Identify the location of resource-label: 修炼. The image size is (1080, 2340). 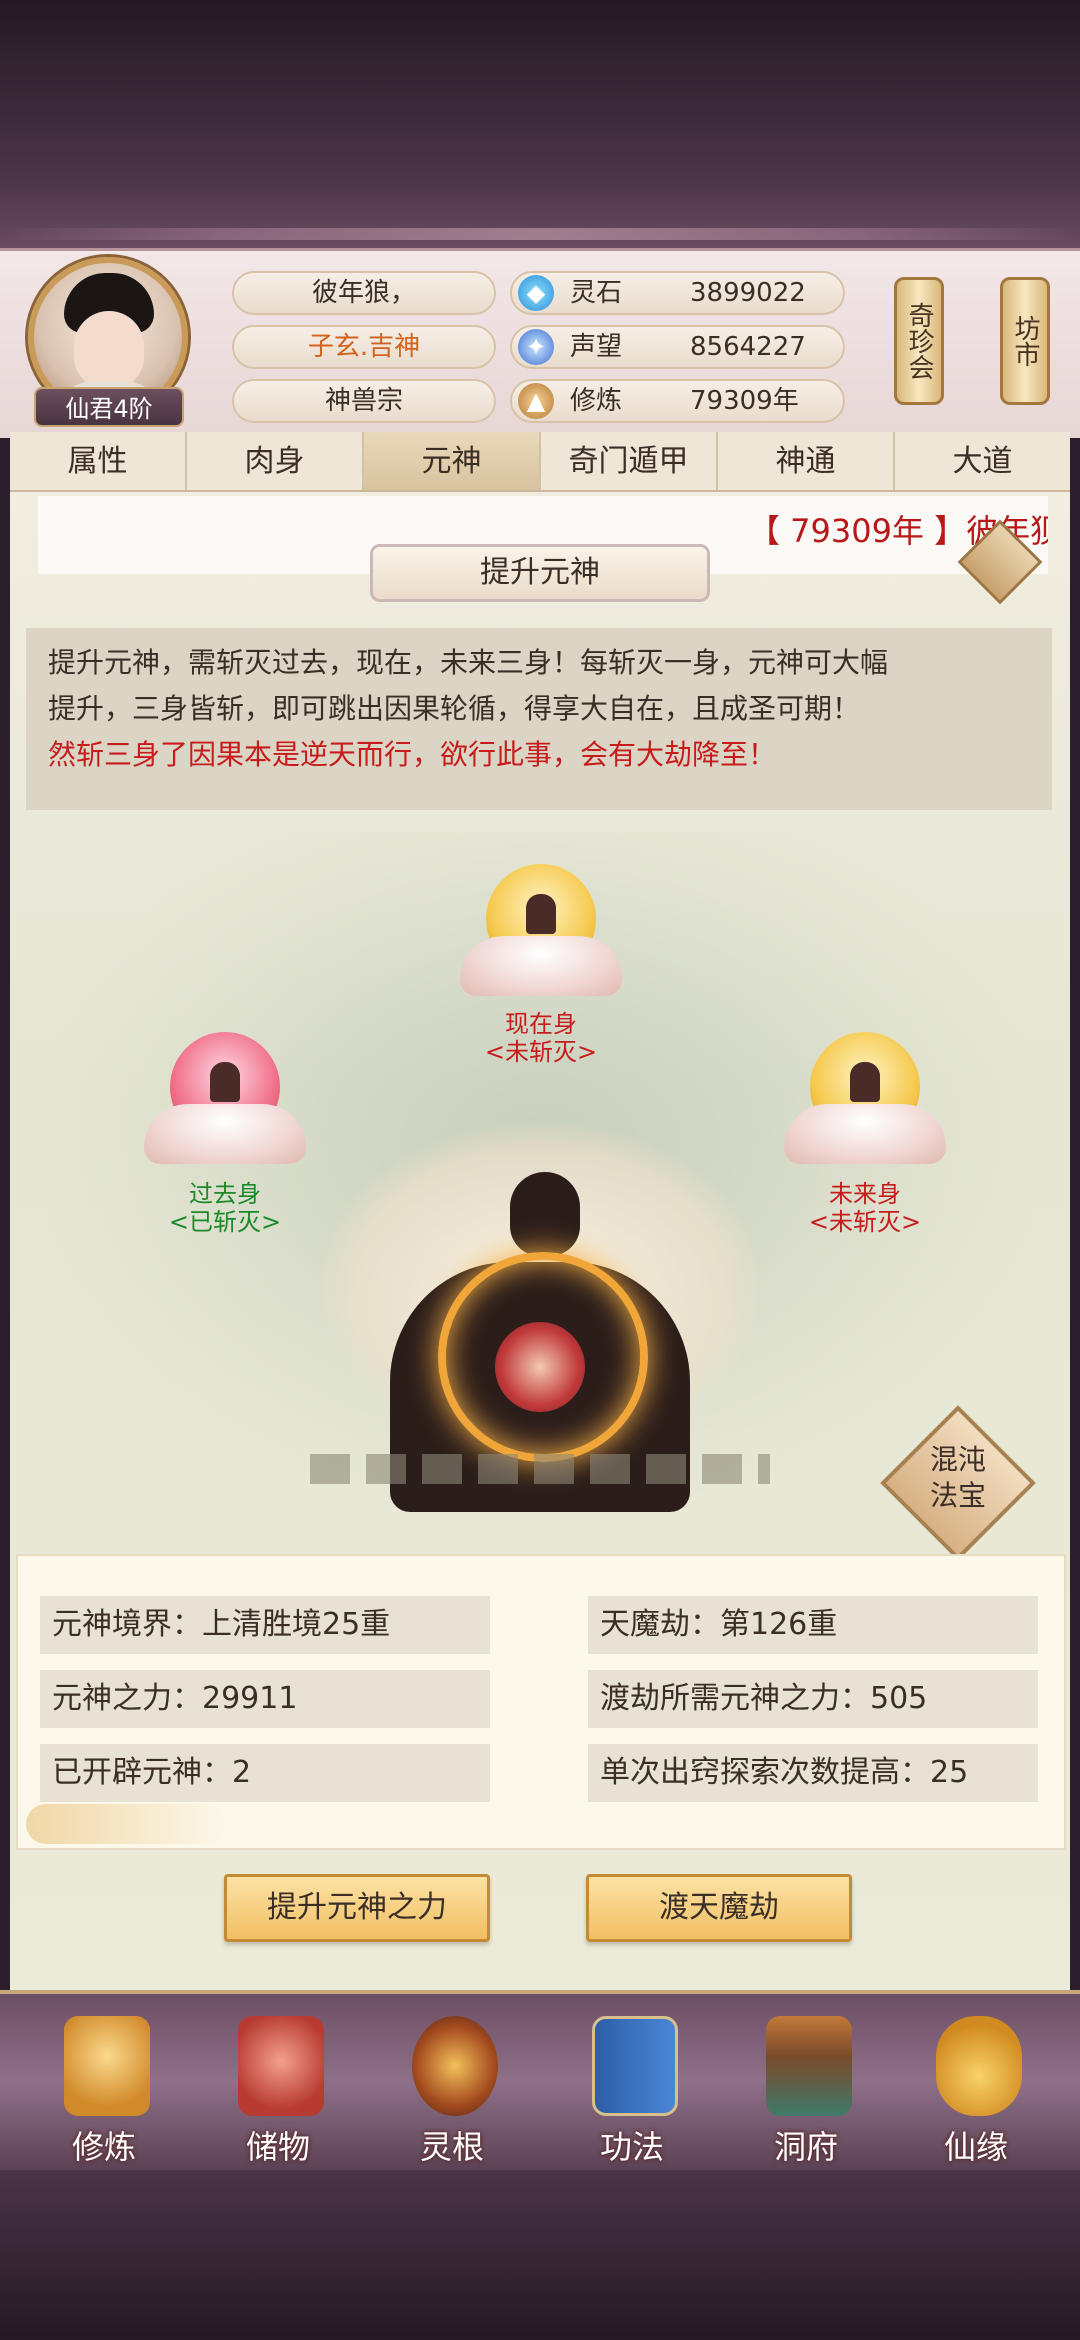
(596, 401).